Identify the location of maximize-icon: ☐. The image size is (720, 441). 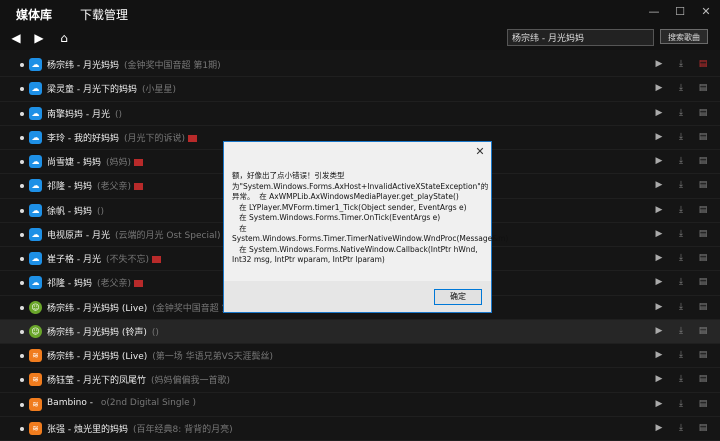
(680, 12).